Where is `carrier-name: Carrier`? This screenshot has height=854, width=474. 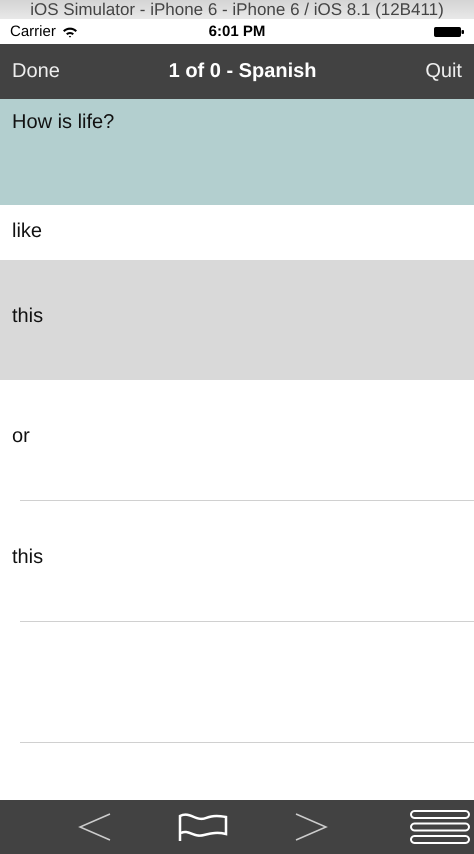
carrier-name: Carrier is located at coordinates (33, 31).